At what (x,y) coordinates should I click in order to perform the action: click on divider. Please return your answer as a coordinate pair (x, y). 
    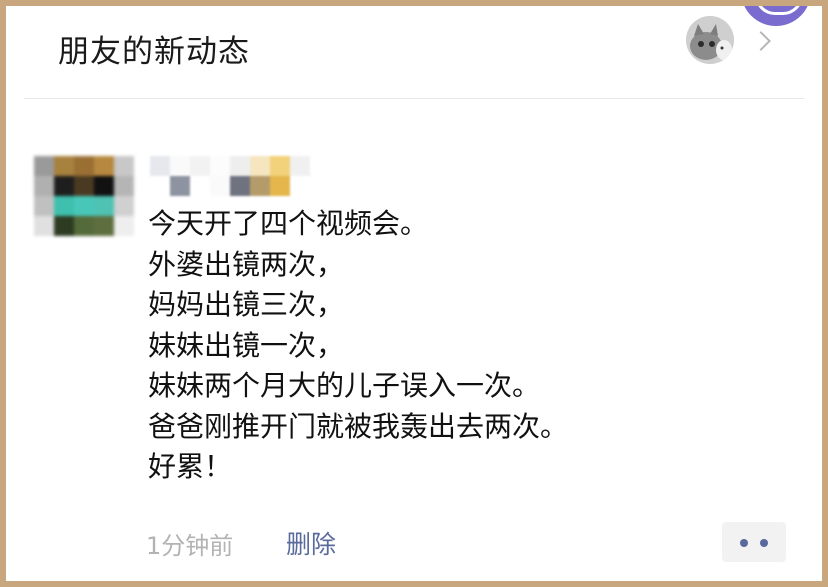
    Looking at the image, I should click on (414, 98).